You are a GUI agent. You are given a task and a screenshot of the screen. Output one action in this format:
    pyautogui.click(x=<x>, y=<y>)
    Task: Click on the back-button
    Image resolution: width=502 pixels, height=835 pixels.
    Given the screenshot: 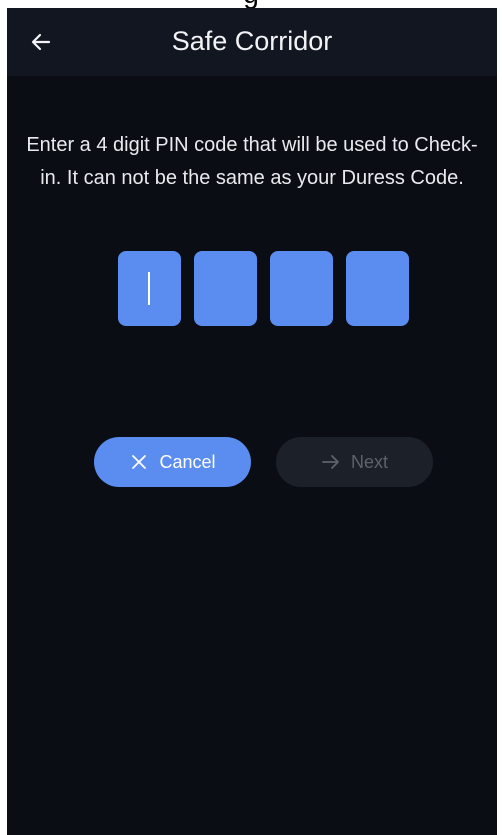 What is the action you would take?
    pyautogui.click(x=41, y=42)
    